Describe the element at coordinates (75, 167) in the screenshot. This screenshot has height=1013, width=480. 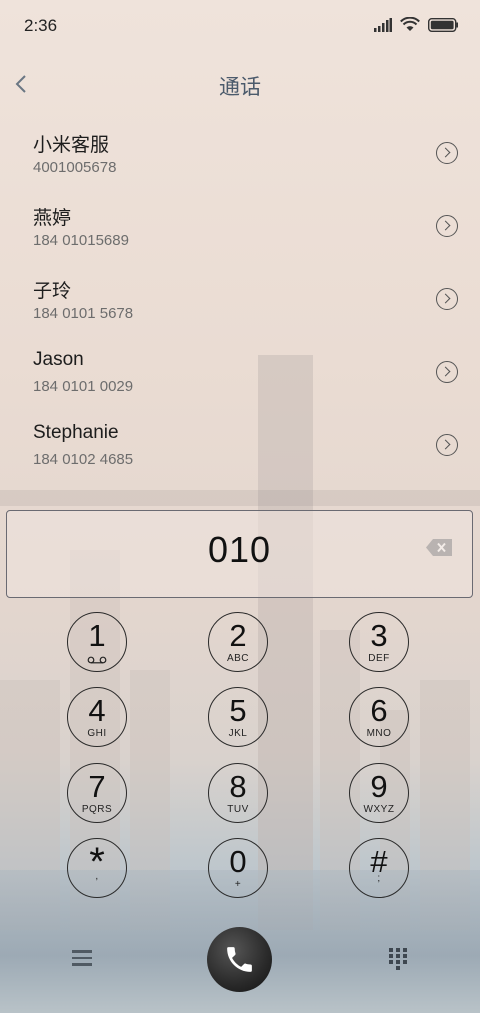
I see `contact-number: 4001005678` at that location.